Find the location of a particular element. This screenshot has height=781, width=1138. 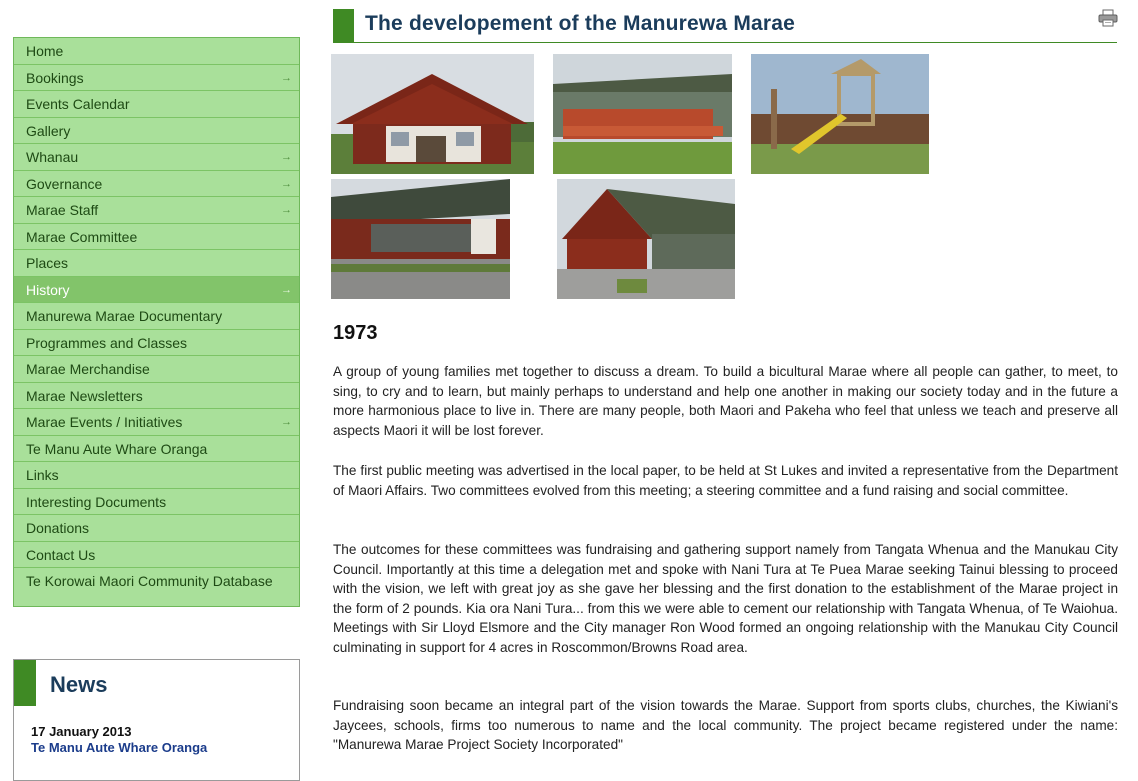

sidebar-item-label: Places is located at coordinates (47, 263).